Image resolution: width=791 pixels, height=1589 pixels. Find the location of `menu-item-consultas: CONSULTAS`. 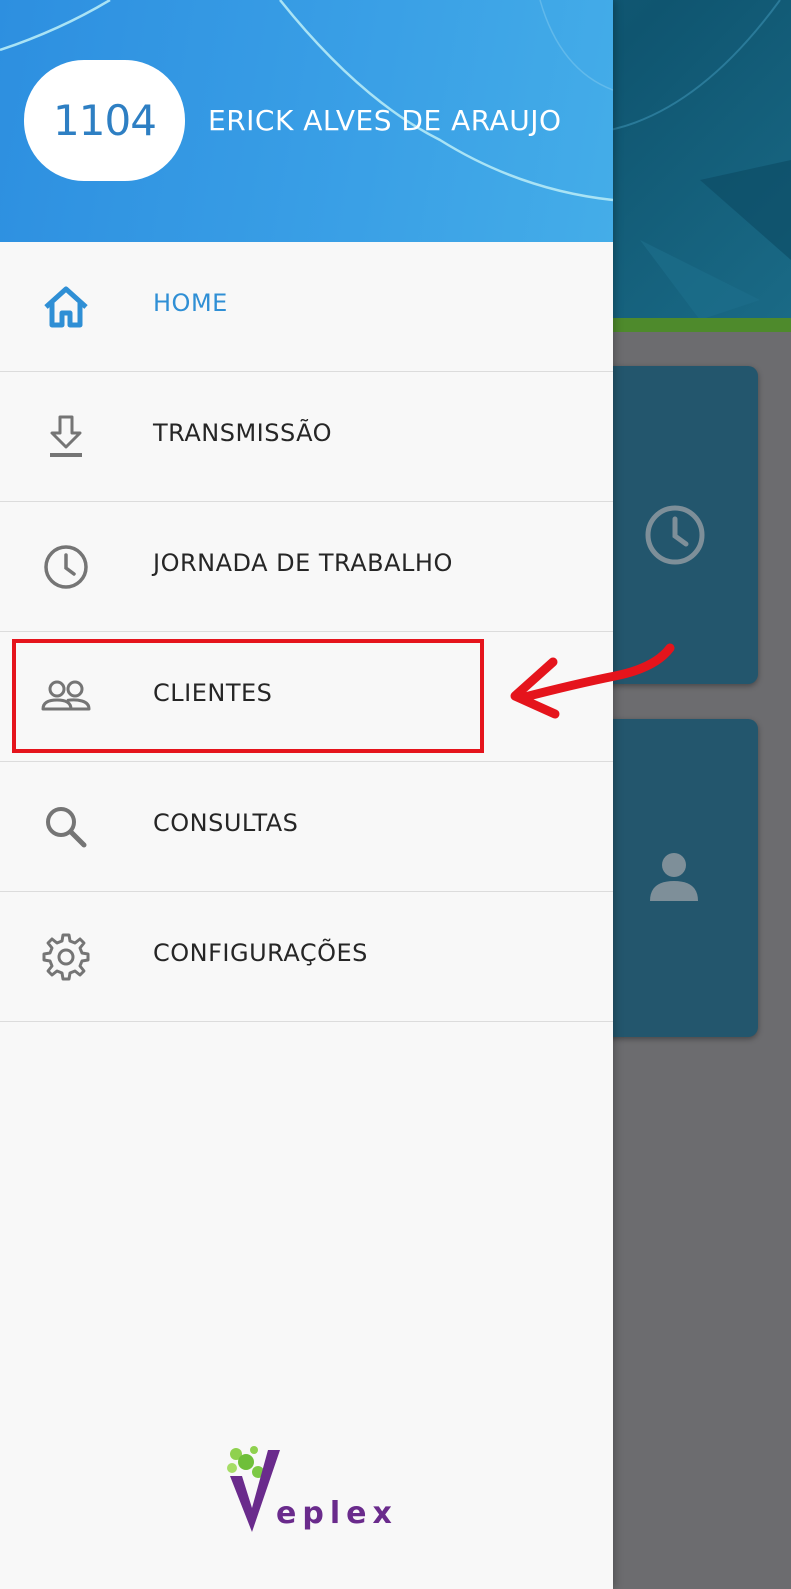

menu-item-consultas: CONSULTAS is located at coordinates (306, 827).